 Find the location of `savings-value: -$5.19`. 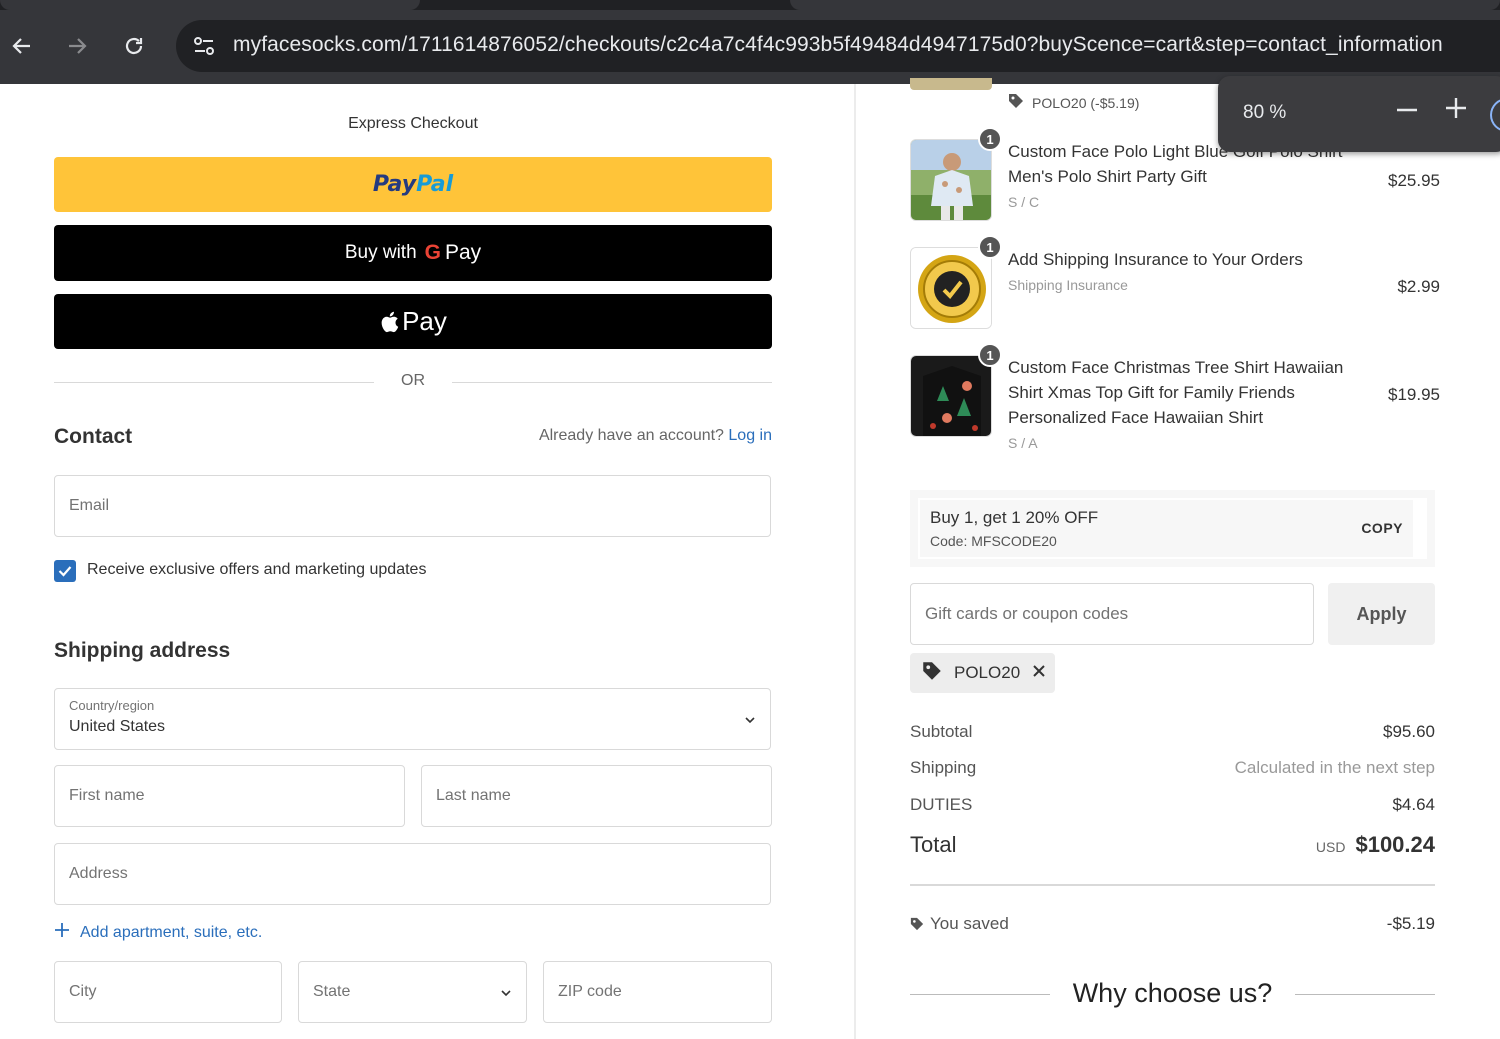

savings-value: -$5.19 is located at coordinates (1410, 923).